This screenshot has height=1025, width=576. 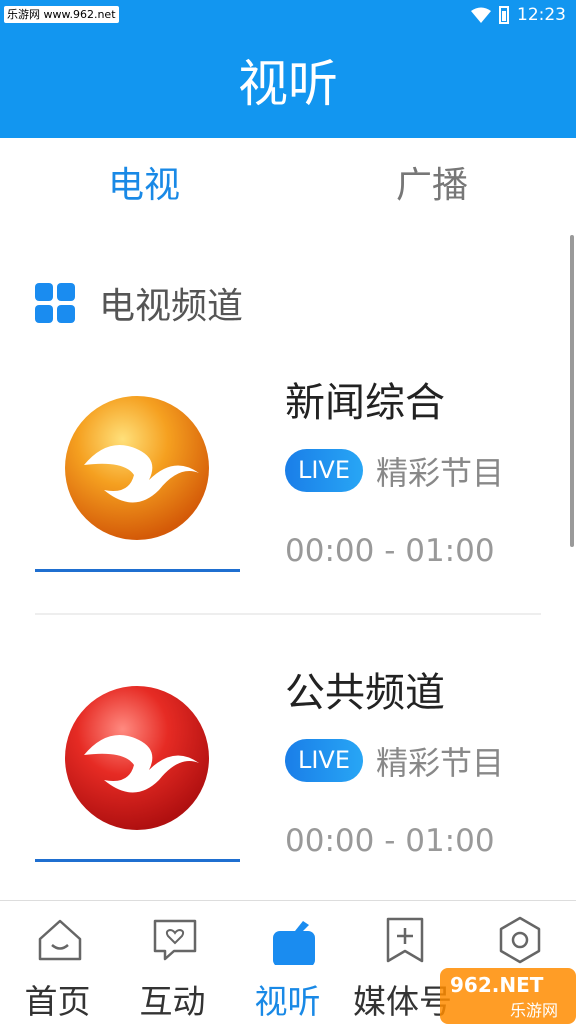 What do you see at coordinates (171, 306) in the screenshot?
I see `section-title: 电视频道` at bounding box center [171, 306].